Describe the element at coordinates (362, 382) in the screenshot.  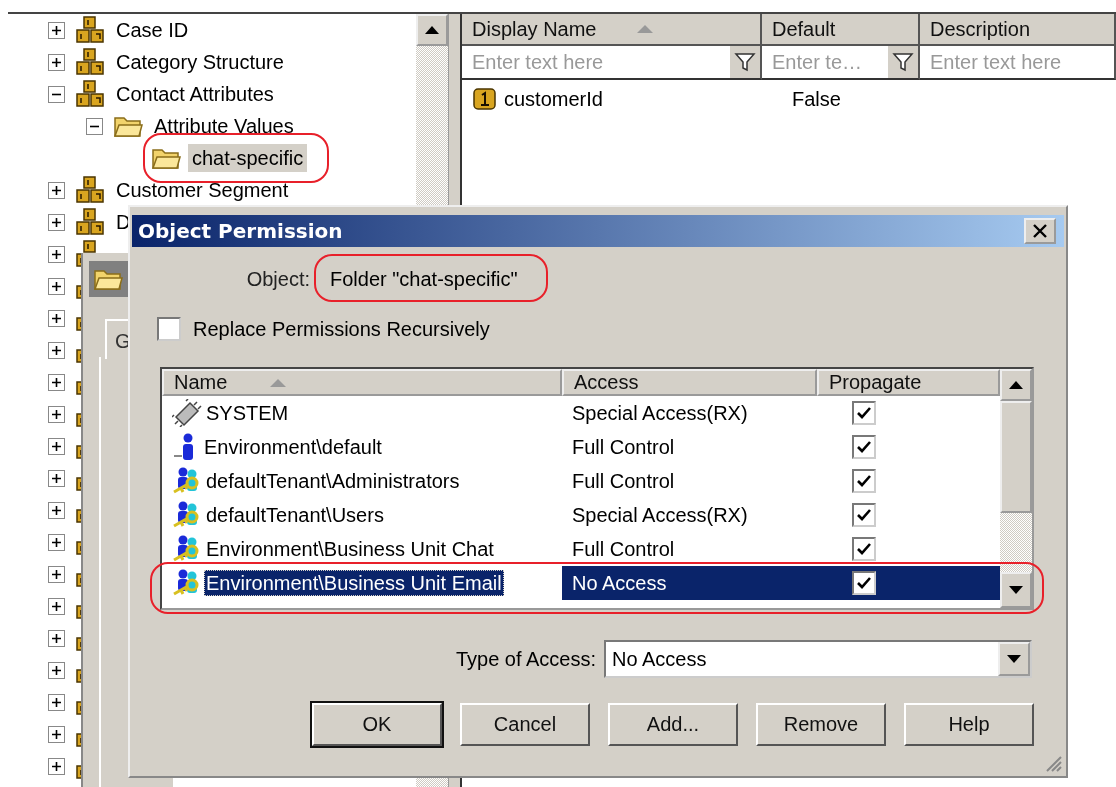
I see `column-header: Name` at that location.